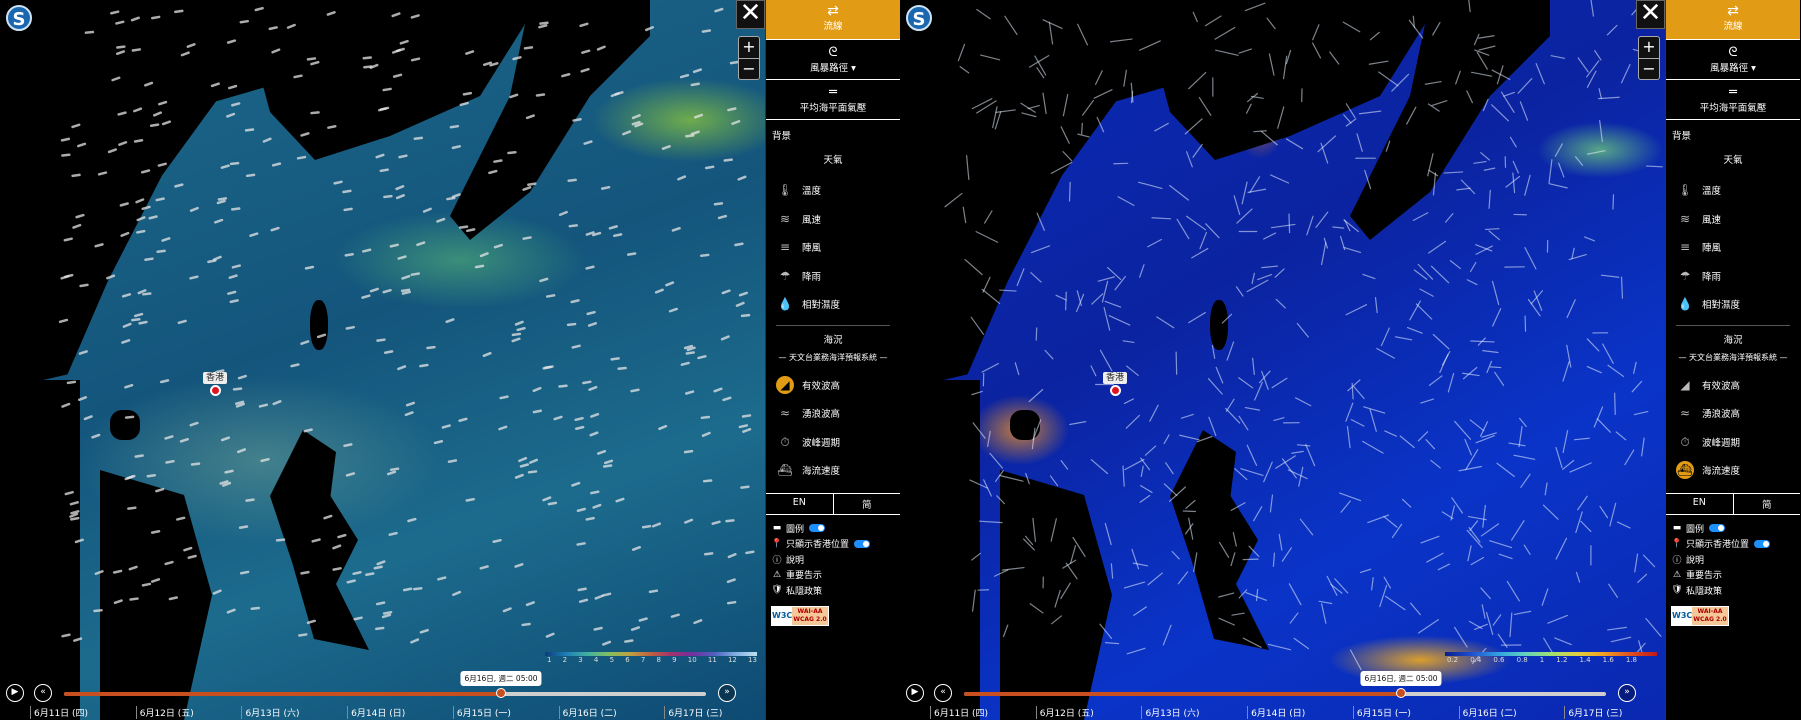 This screenshot has width=1801, height=720. What do you see at coordinates (1721, 443) in the screenshot?
I see `layer-label: 波峰週期` at bounding box center [1721, 443].